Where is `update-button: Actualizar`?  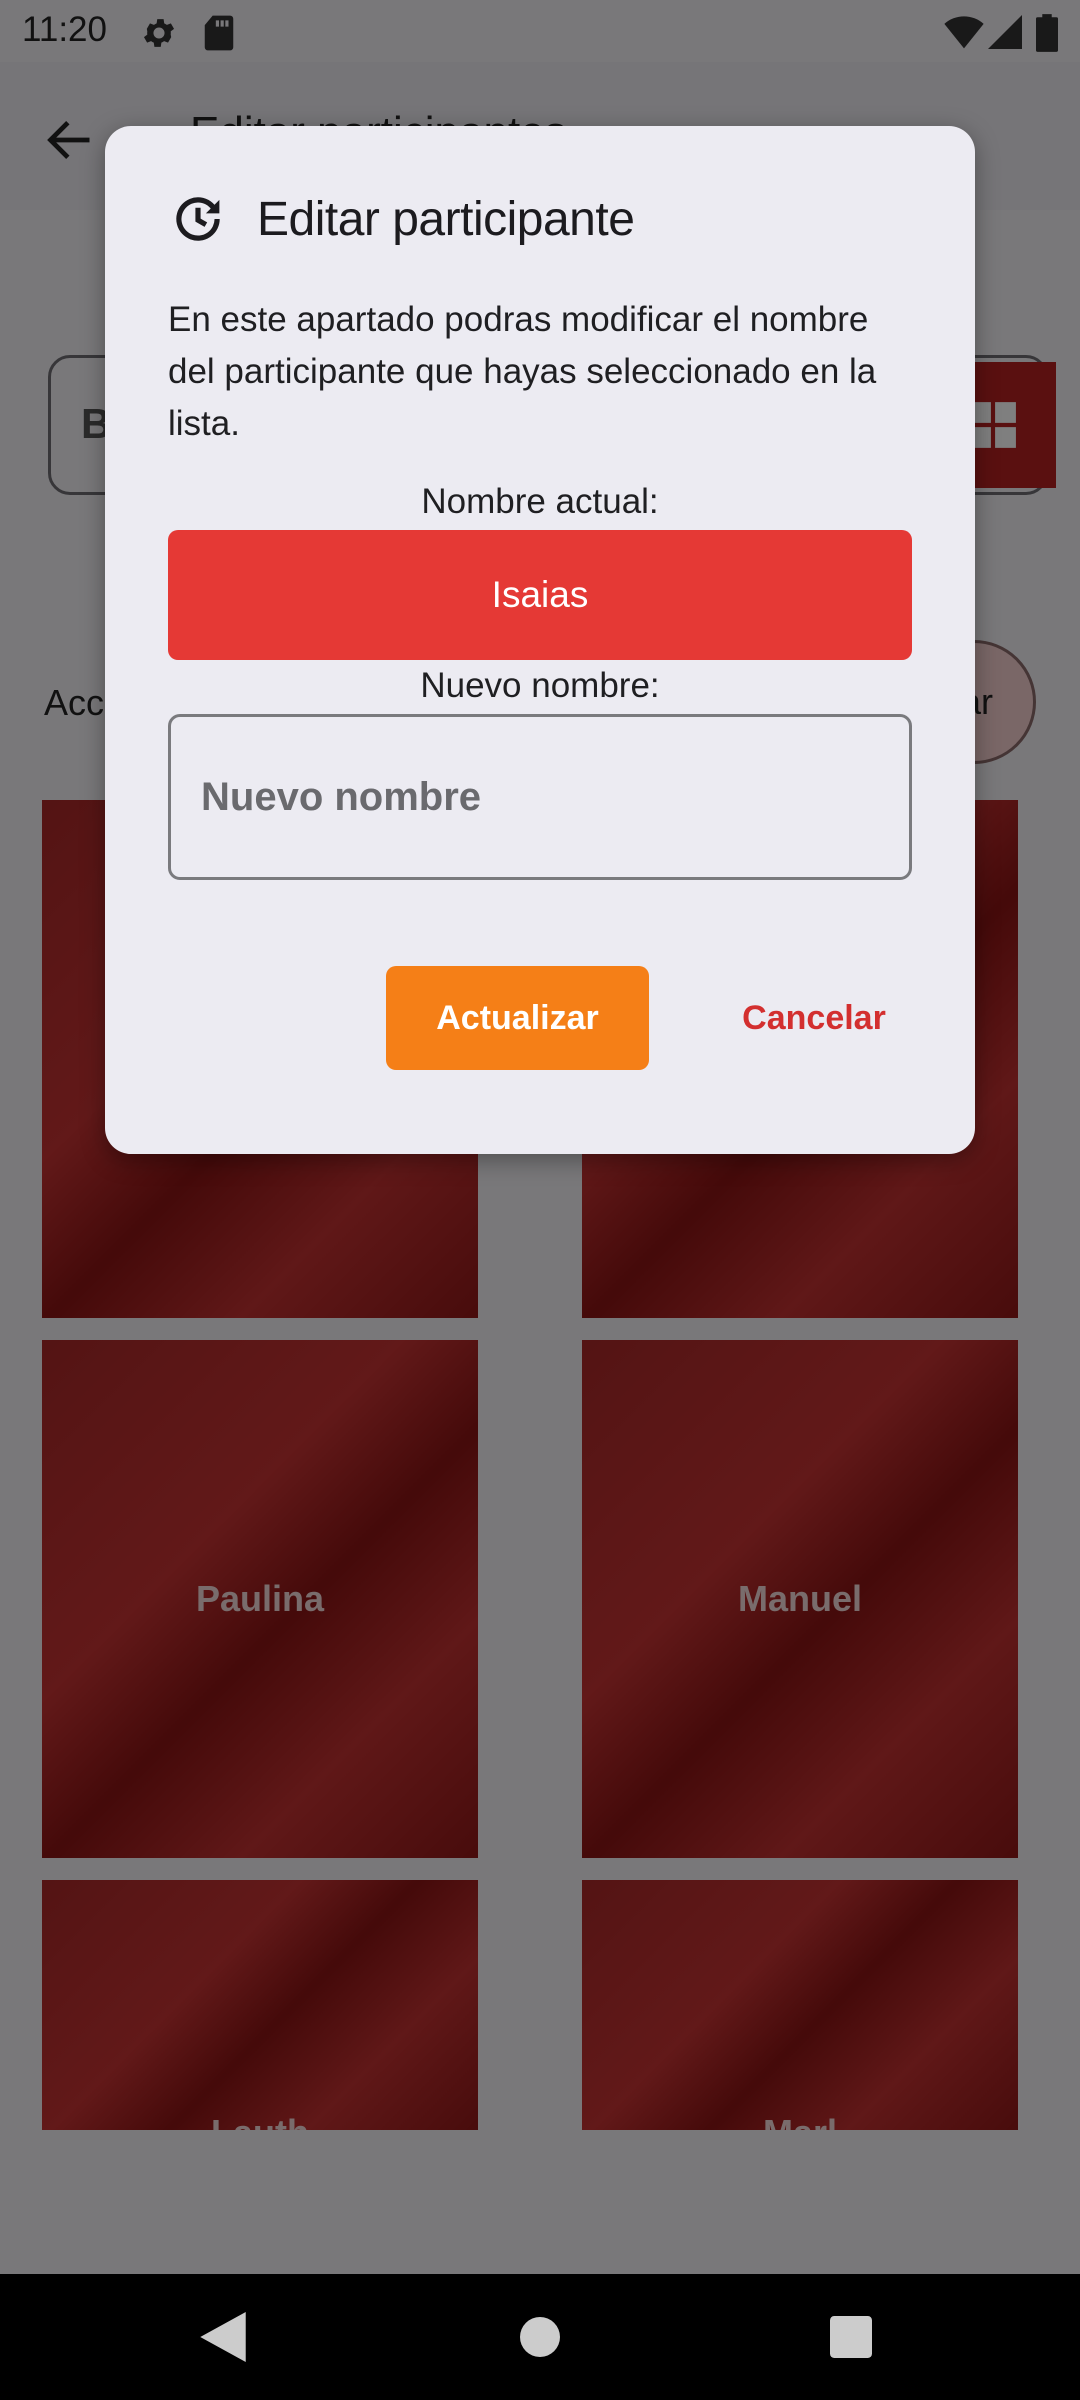
update-button: Actualizar is located at coordinates (517, 1018).